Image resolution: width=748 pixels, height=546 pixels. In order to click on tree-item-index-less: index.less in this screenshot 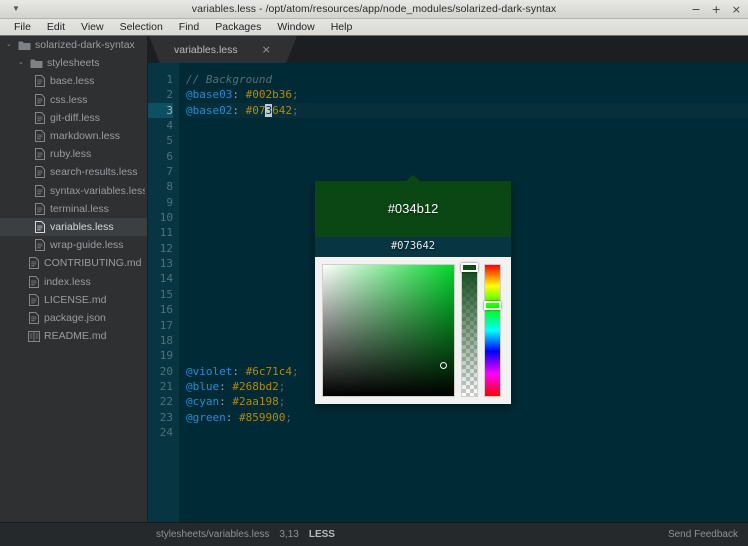, I will do `click(73, 281)`.